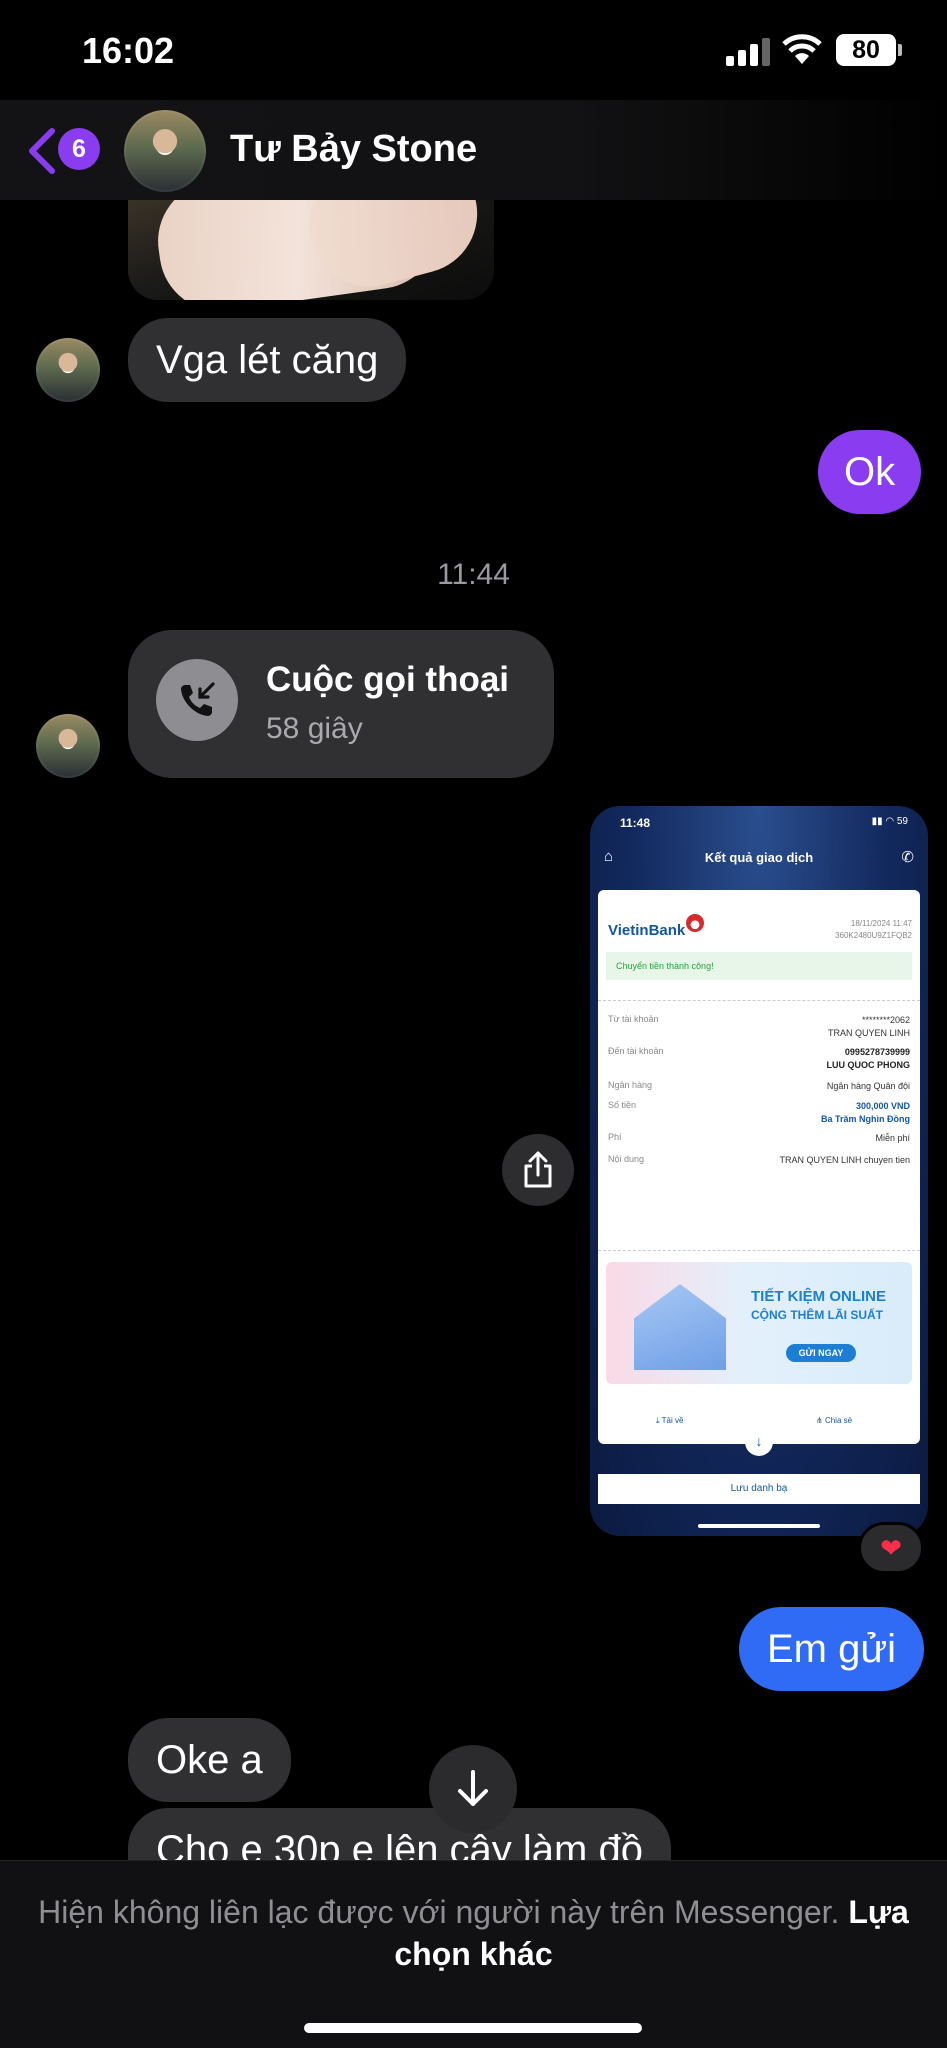 The width and height of the screenshot is (947, 2048). I want to click on voice-call-message: Cuộc gọi thoại 58 giây, so click(341, 704).